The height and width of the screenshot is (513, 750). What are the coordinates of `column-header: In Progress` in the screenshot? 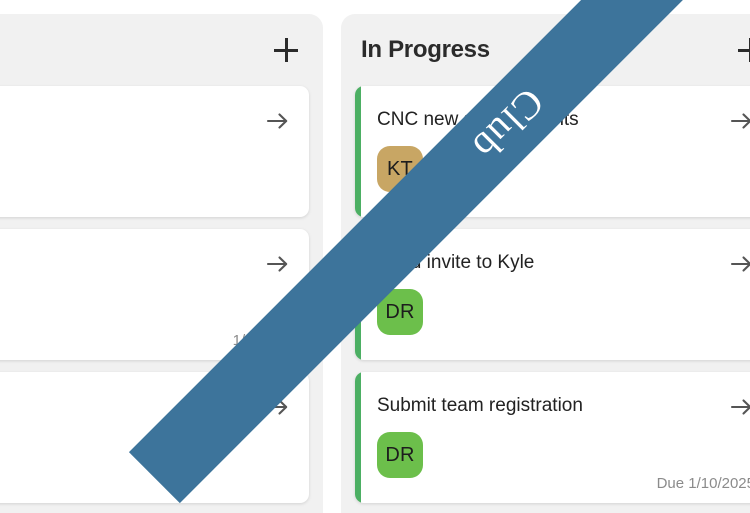 It's located at (545, 50).